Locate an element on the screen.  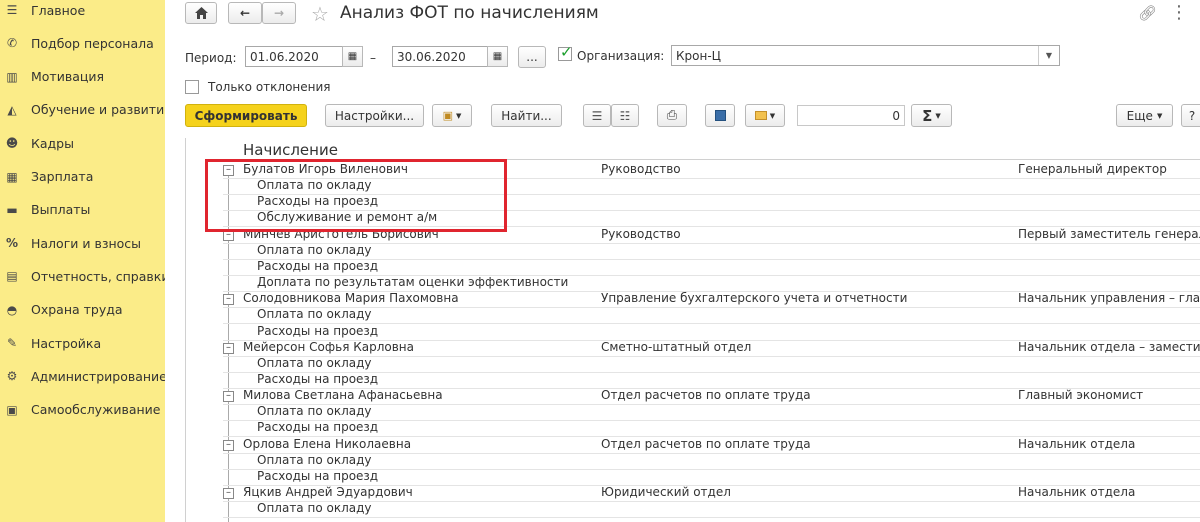
sidebar-item-label: Кадры is located at coordinates (52, 143).